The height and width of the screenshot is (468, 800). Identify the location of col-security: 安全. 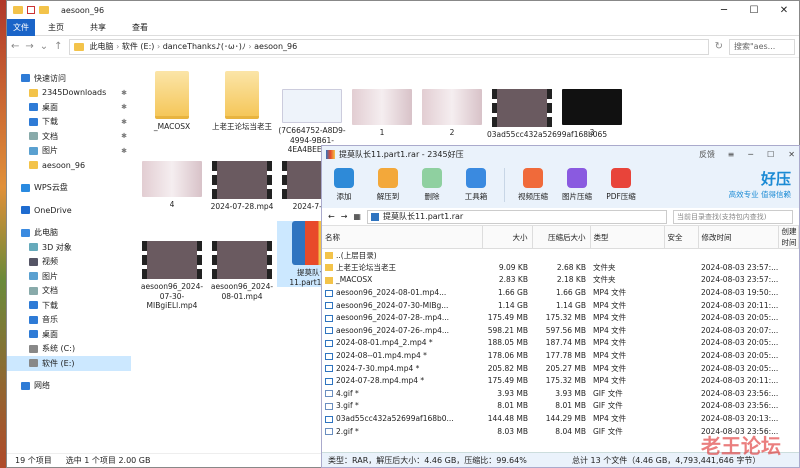
(681, 237).